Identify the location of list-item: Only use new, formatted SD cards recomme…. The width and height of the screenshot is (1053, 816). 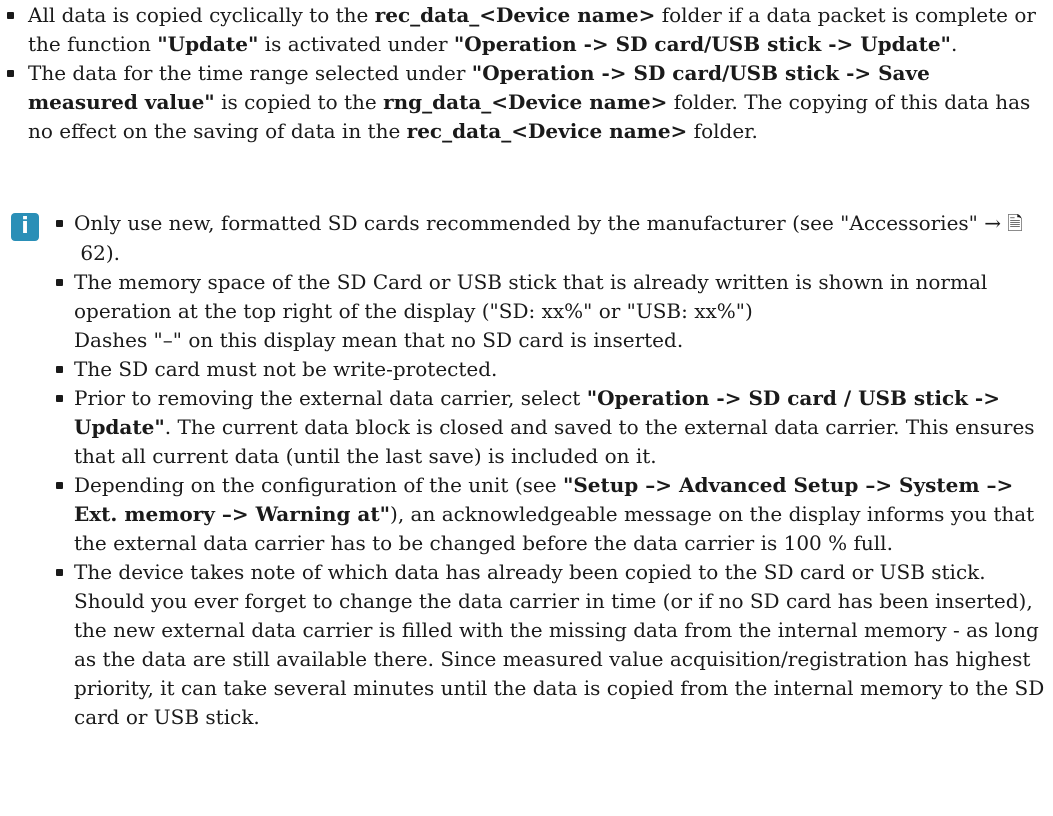
(550, 238).